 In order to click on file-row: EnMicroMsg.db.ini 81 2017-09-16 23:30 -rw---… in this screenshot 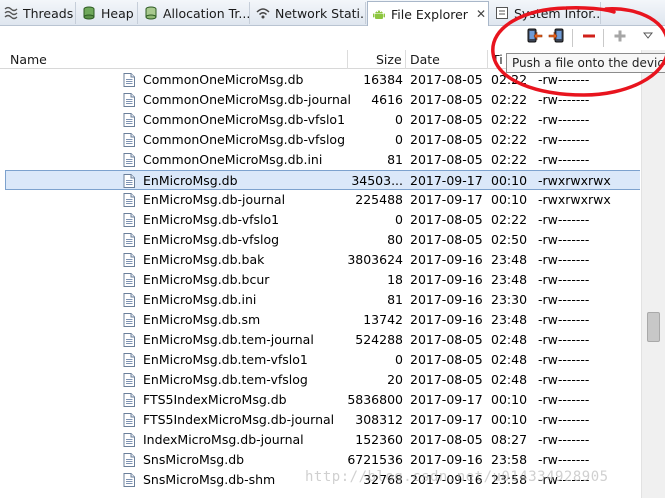, I will do `click(320, 300)`.